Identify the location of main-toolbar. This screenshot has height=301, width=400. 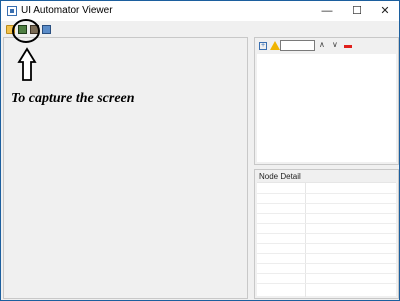
(33, 30).